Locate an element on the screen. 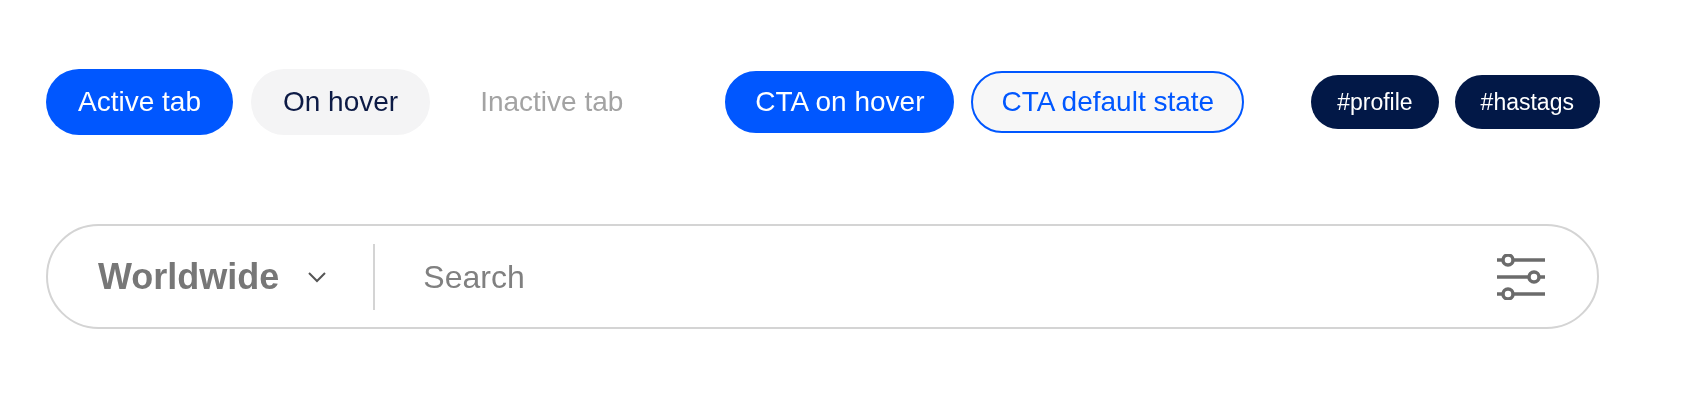 The image size is (1698, 404). chevron-down-icon is located at coordinates (317, 276).